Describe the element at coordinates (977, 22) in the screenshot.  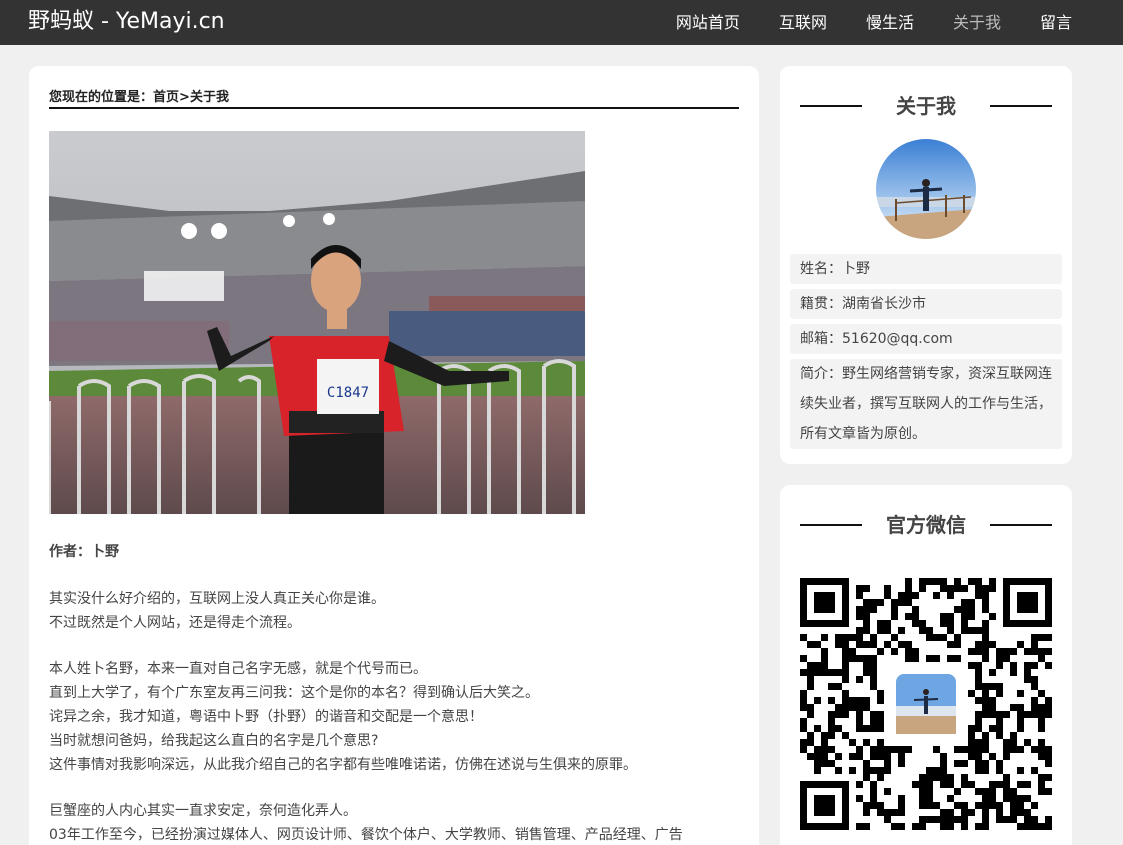
I see `nav-about: 关于我` at that location.